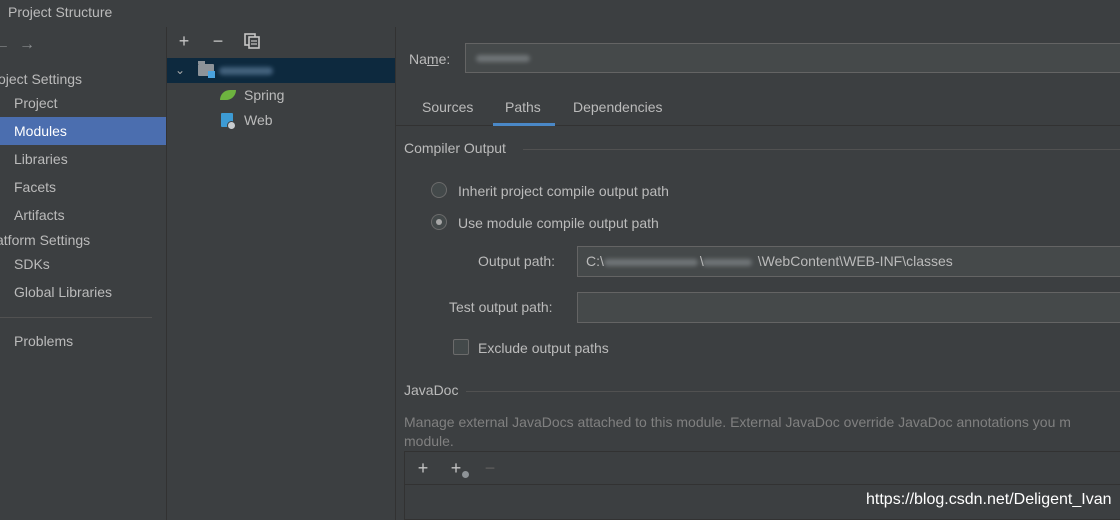 The width and height of the screenshot is (1120, 520). What do you see at coordinates (524, 107) in the screenshot?
I see `tab-paths: Paths` at bounding box center [524, 107].